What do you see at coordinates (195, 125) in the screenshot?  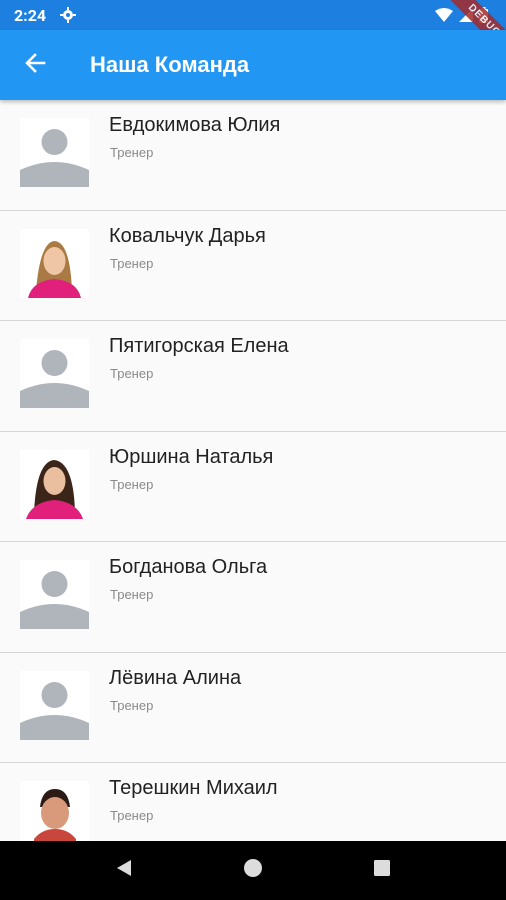 I see `member-name: Евдокимова Юлия` at bounding box center [195, 125].